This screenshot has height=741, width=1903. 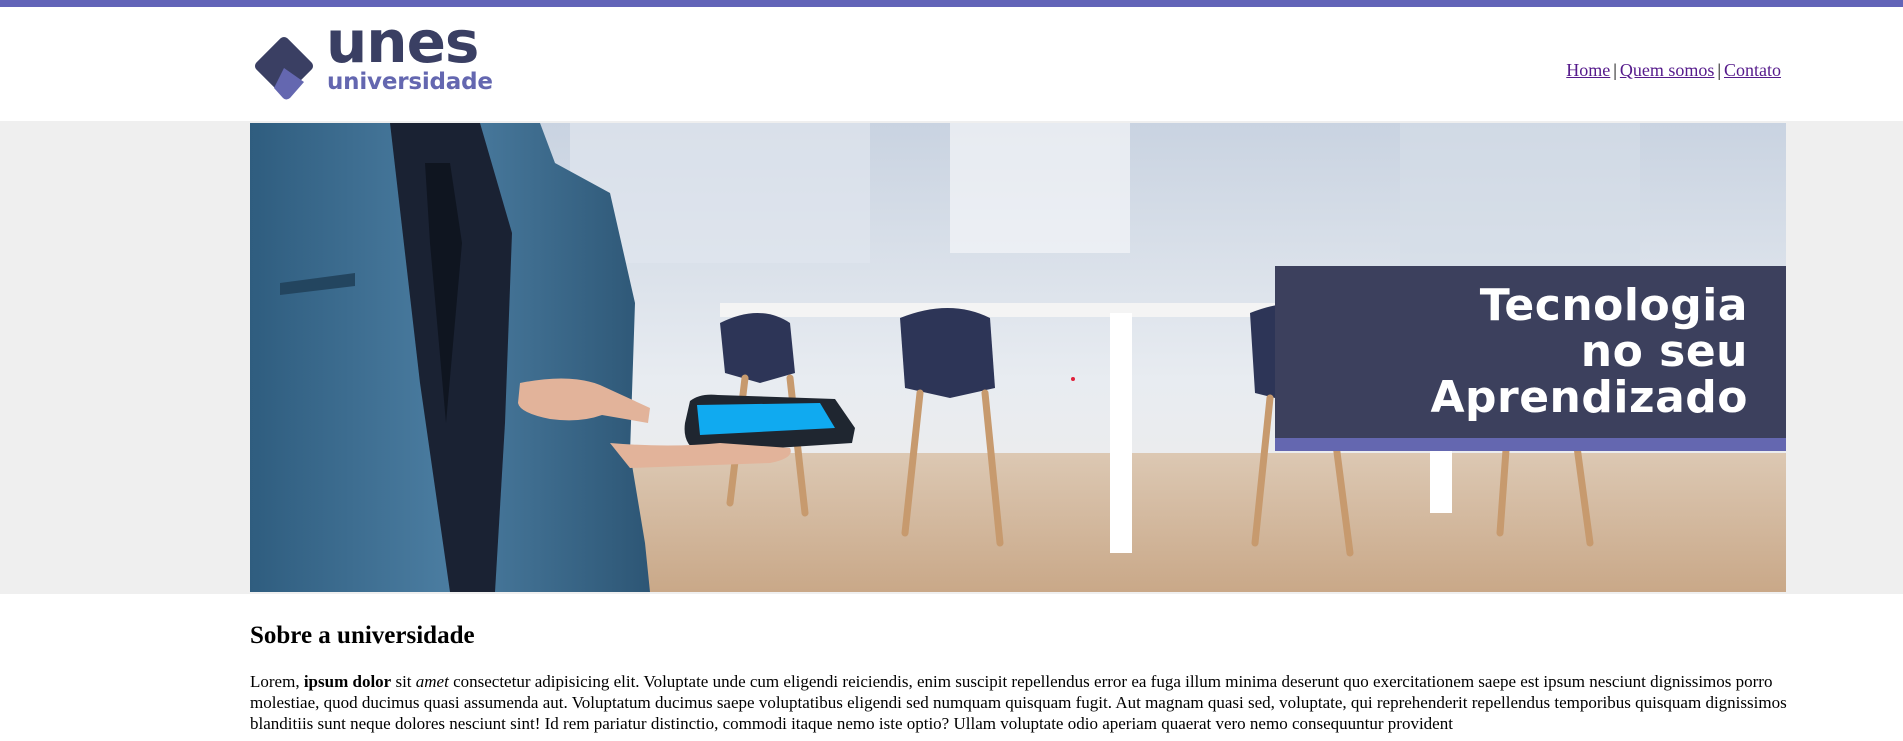 What do you see at coordinates (402, 42) in the screenshot?
I see `logo-wordmark: unes` at bounding box center [402, 42].